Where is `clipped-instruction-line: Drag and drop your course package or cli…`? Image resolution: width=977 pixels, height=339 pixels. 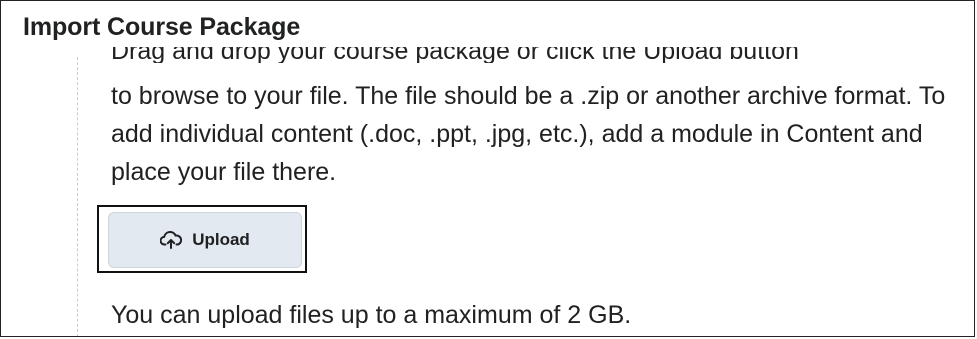
clipped-instruction-line: Drag and drop your course package or cli… is located at coordinates (455, 55).